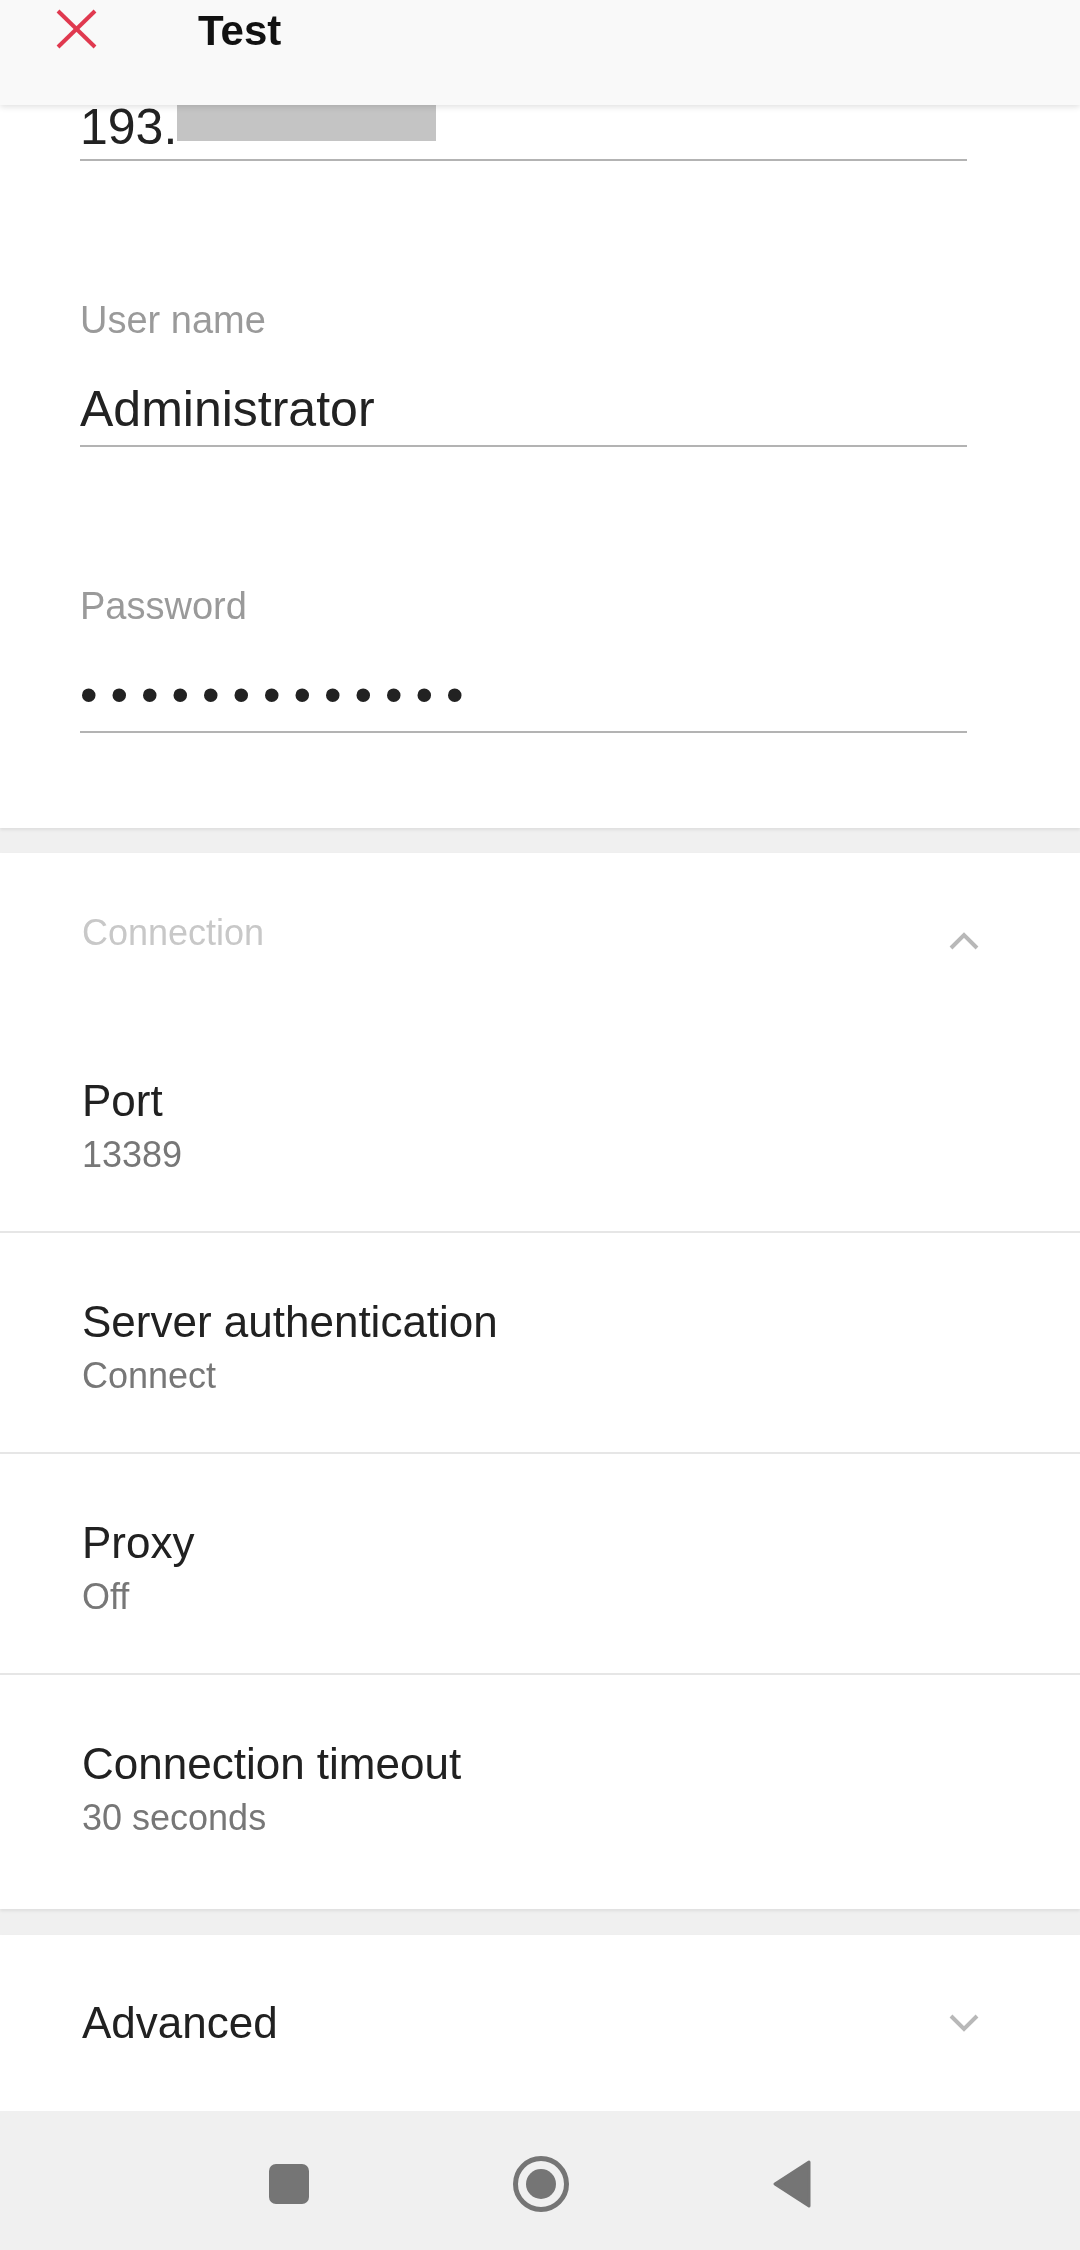  Describe the element at coordinates (540, 2023) in the screenshot. I see `section-header: Advanced` at that location.